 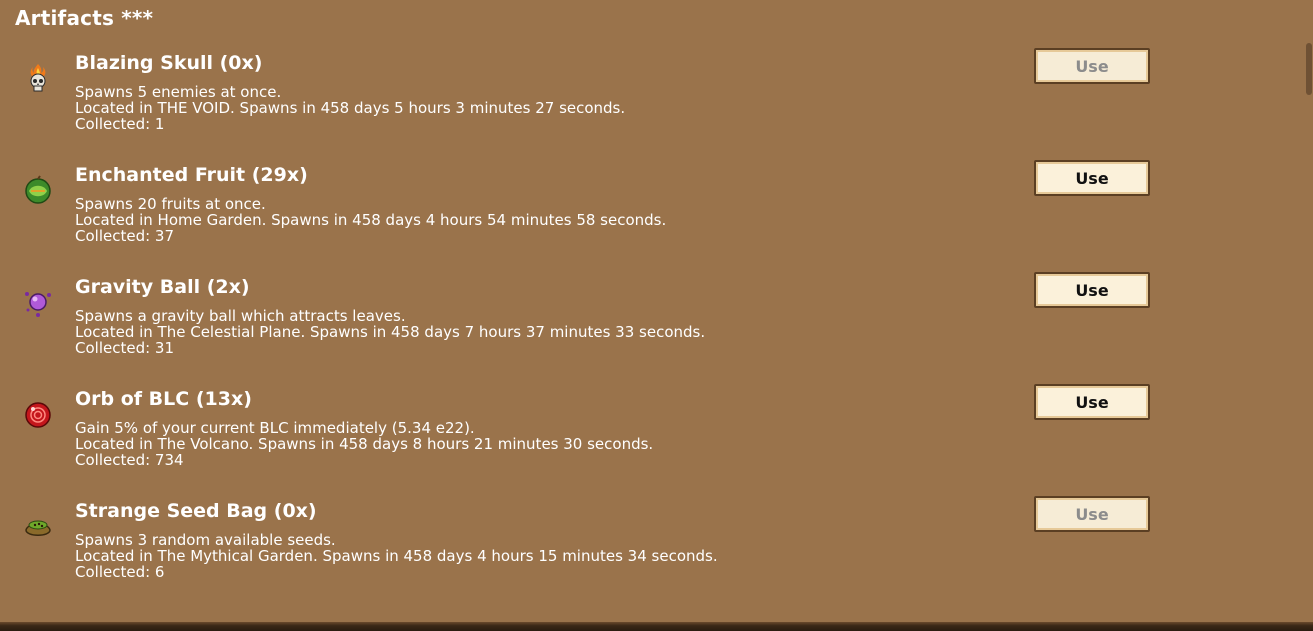 What do you see at coordinates (38, 302) in the screenshot?
I see `gravity-ball-icon` at bounding box center [38, 302].